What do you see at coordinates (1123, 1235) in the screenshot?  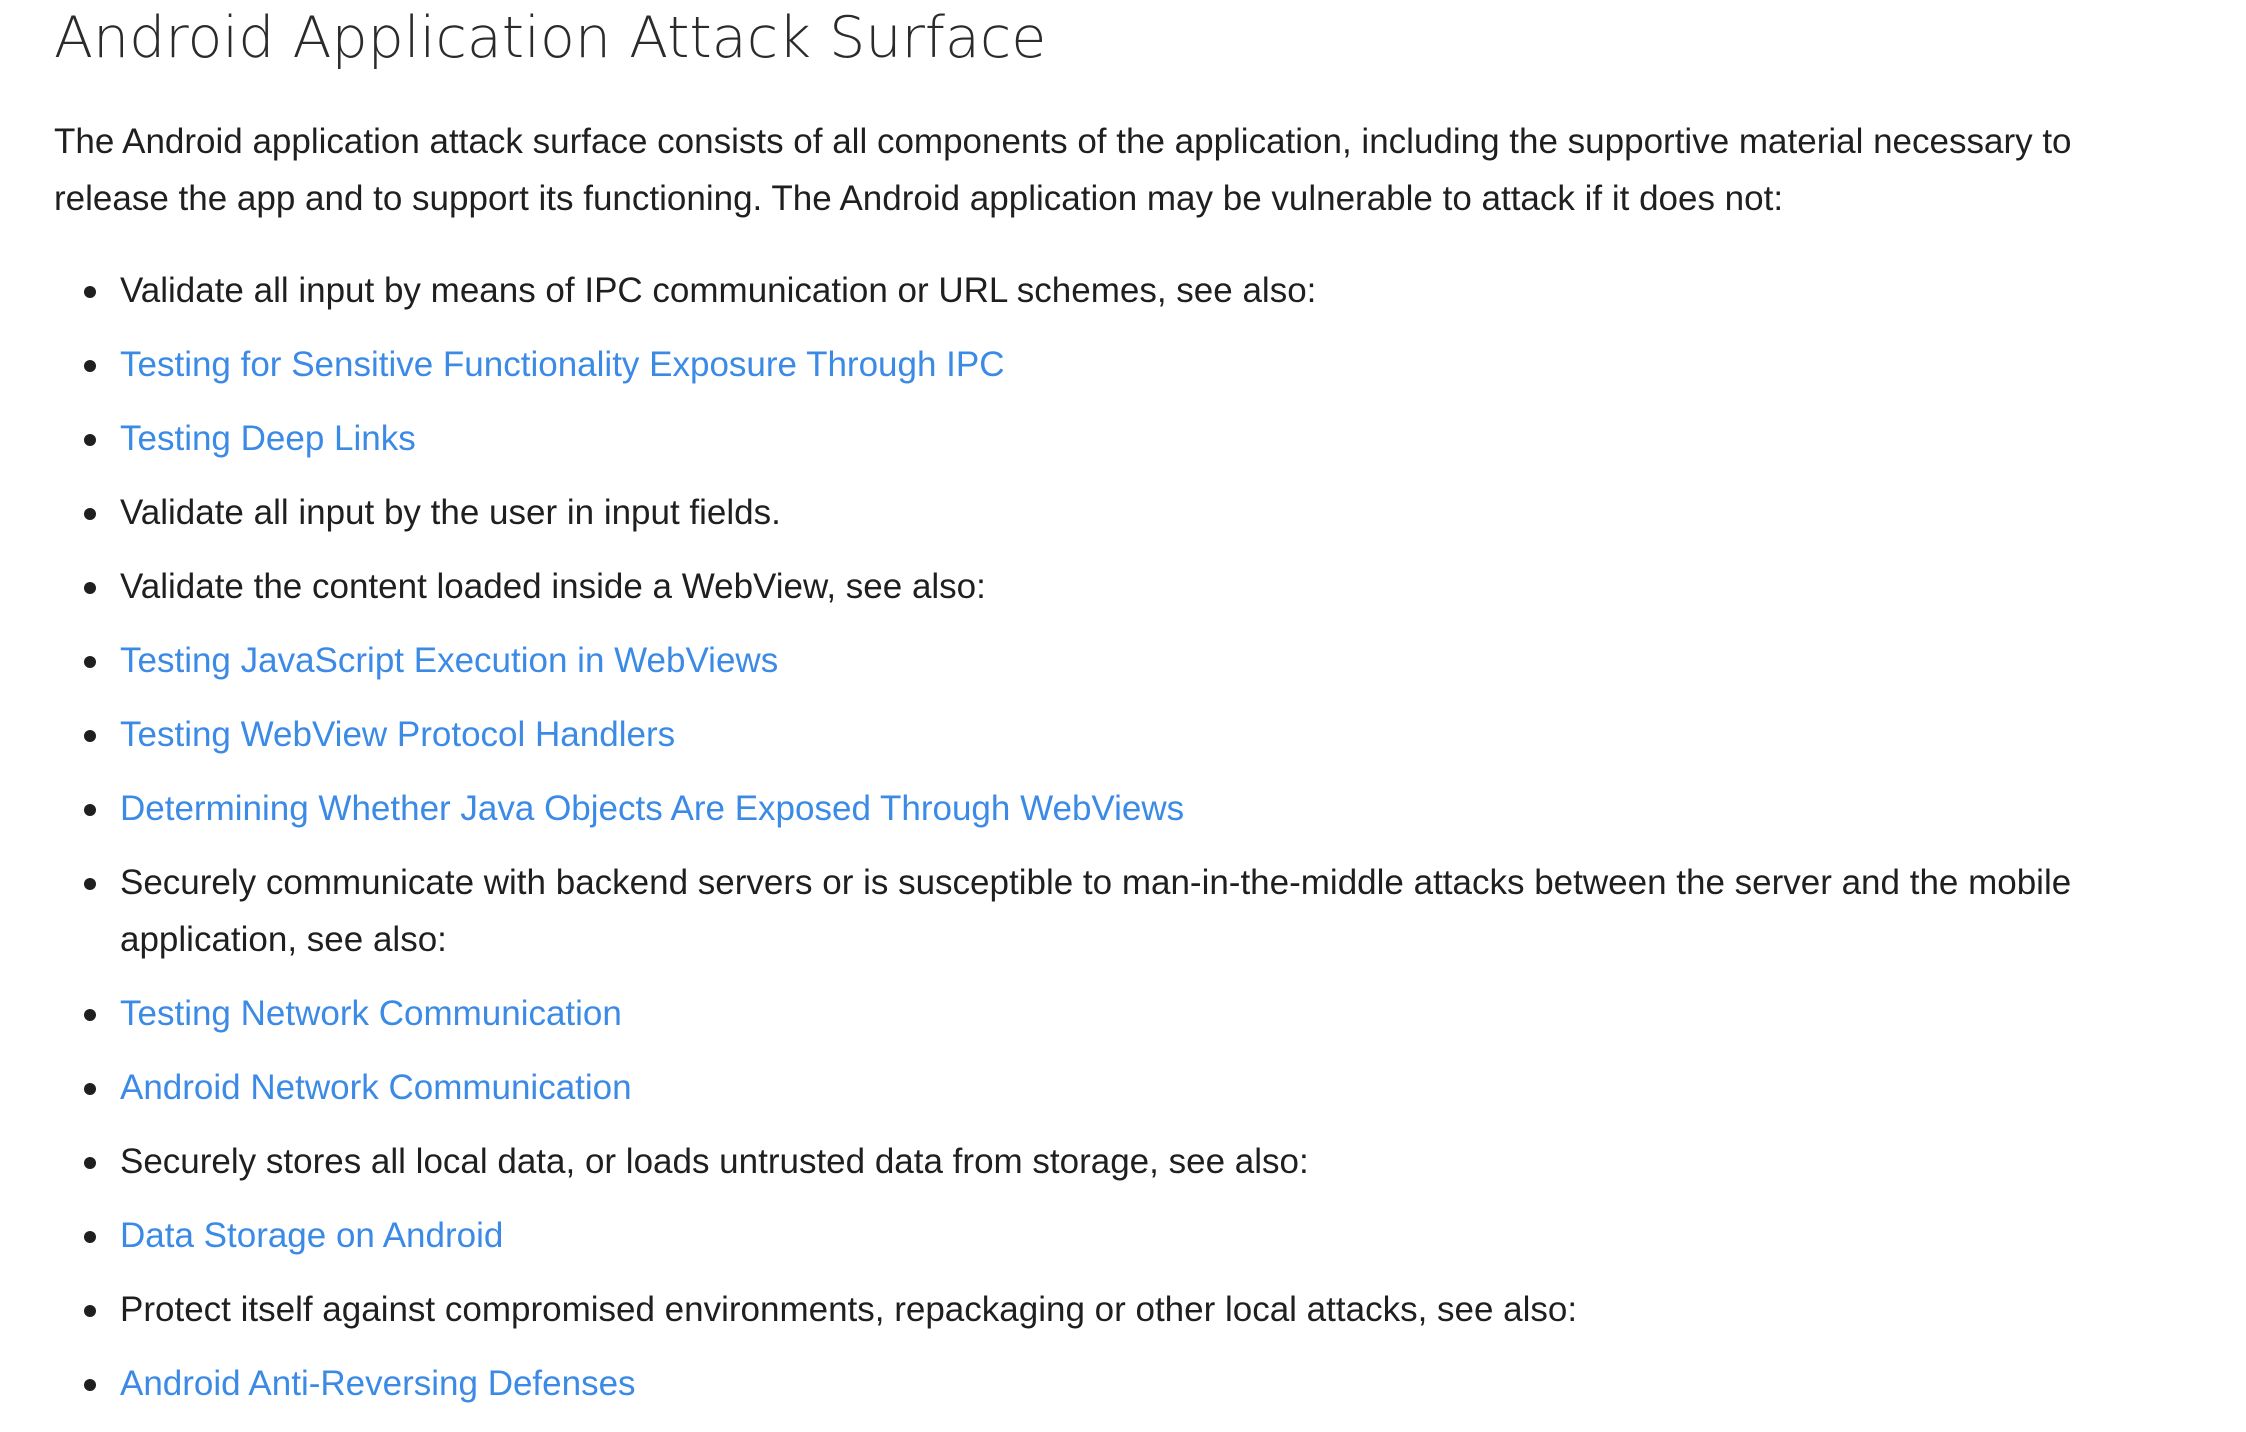 I see `list-item: Data Storage on Android` at bounding box center [1123, 1235].